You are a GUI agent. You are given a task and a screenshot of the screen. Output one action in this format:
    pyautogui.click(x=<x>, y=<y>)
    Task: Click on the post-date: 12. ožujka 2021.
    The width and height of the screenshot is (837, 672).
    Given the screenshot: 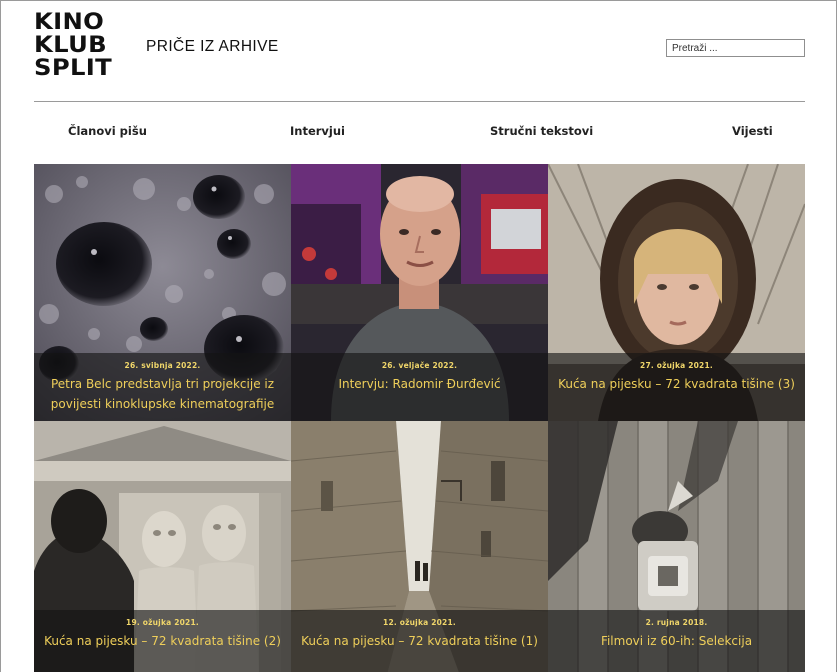 What is the action you would take?
    pyautogui.click(x=419, y=622)
    